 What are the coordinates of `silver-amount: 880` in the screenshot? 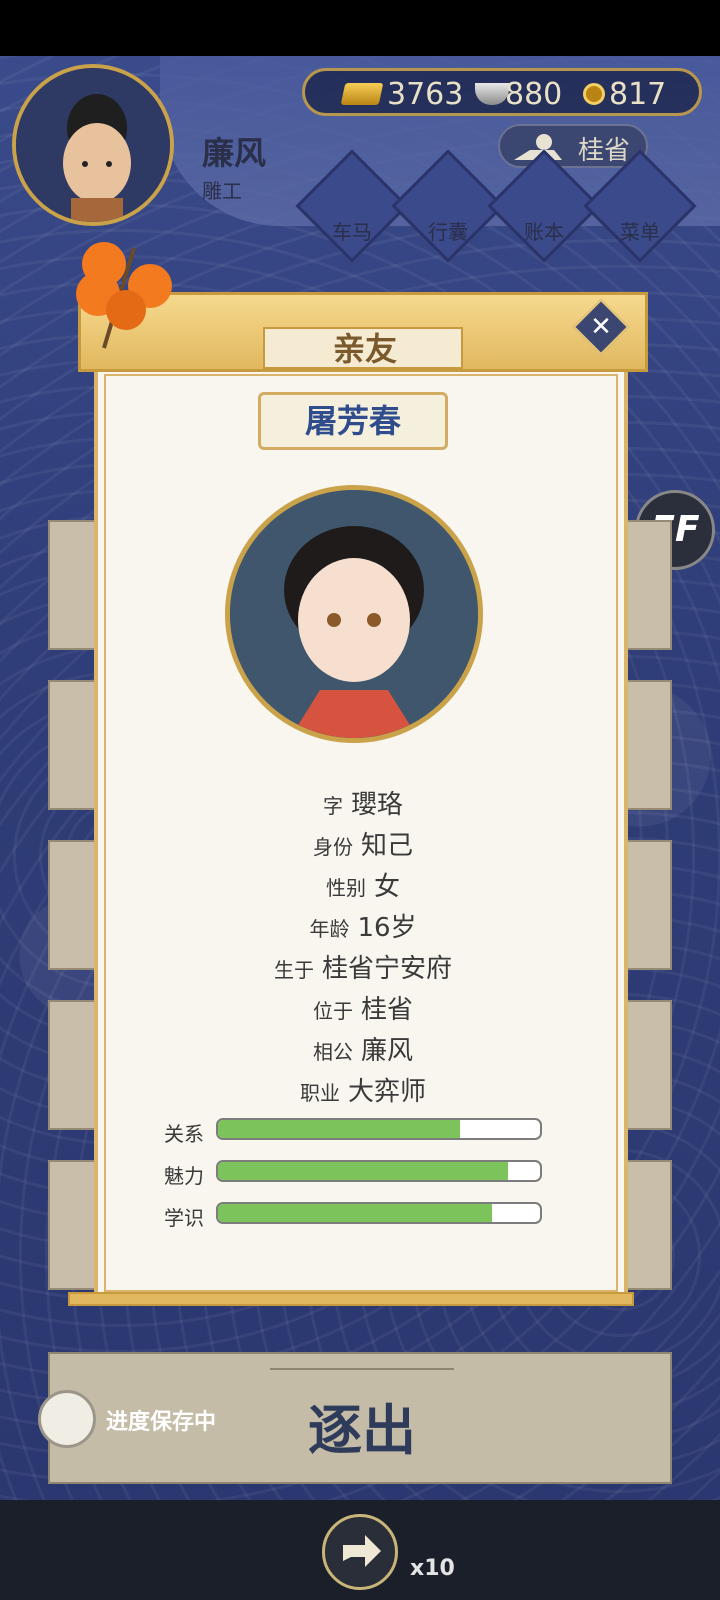 It's located at (534, 94).